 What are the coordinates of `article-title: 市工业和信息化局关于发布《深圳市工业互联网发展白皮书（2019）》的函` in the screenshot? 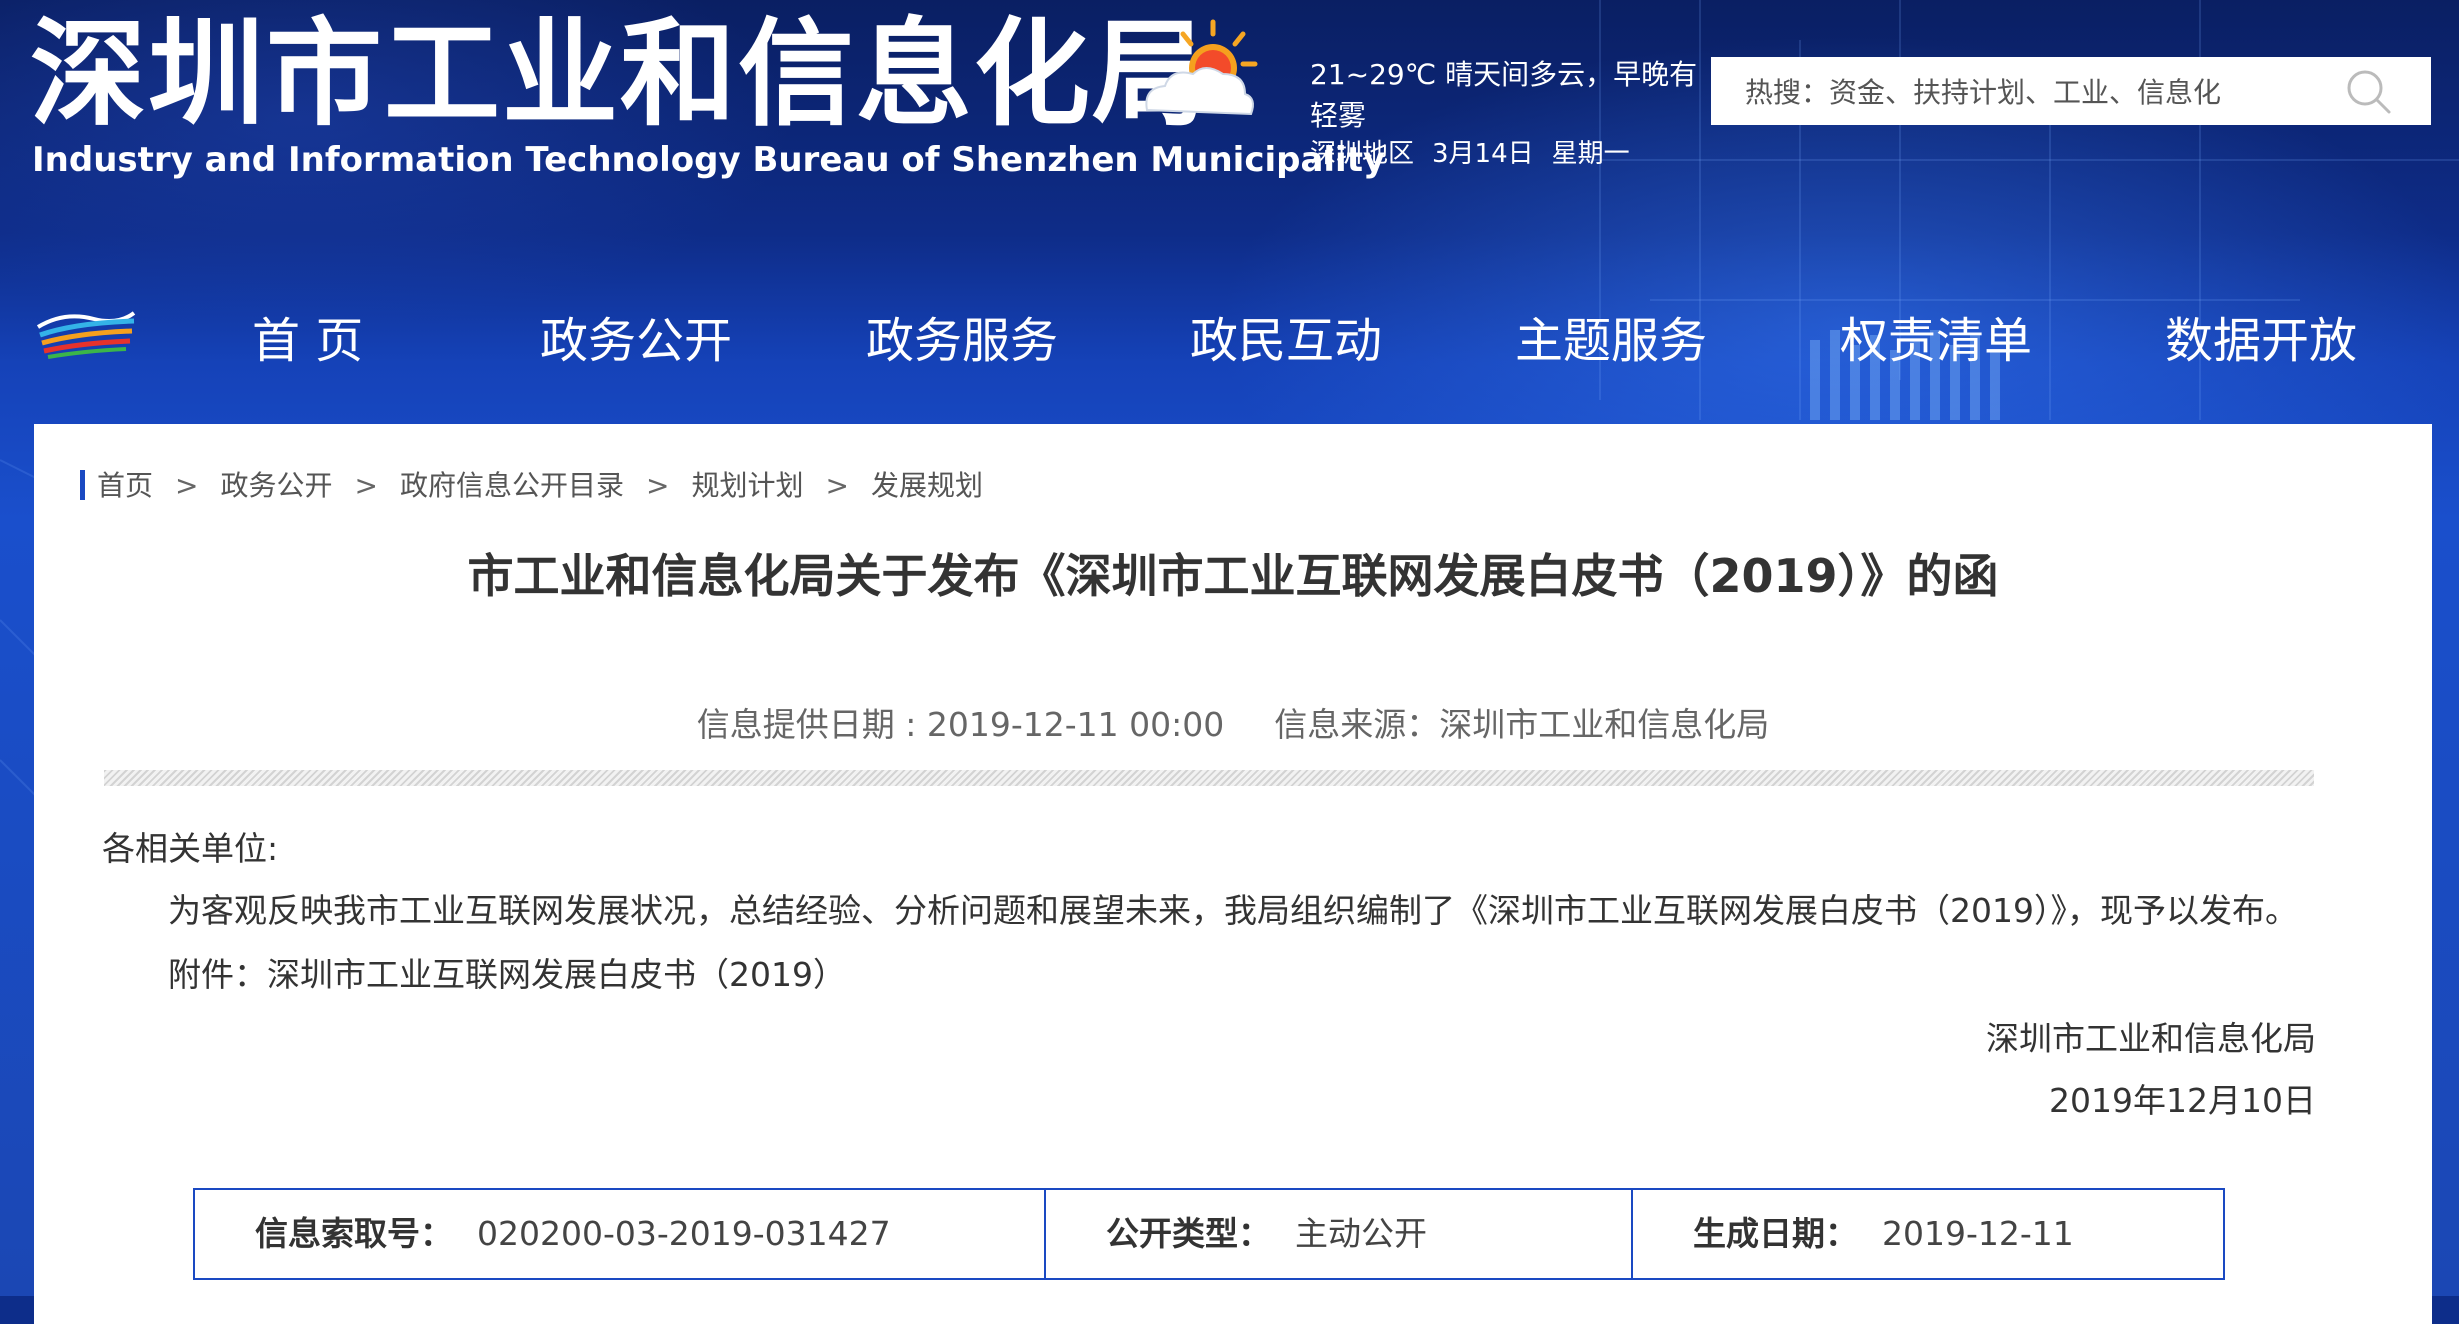 It's located at (1233, 576).